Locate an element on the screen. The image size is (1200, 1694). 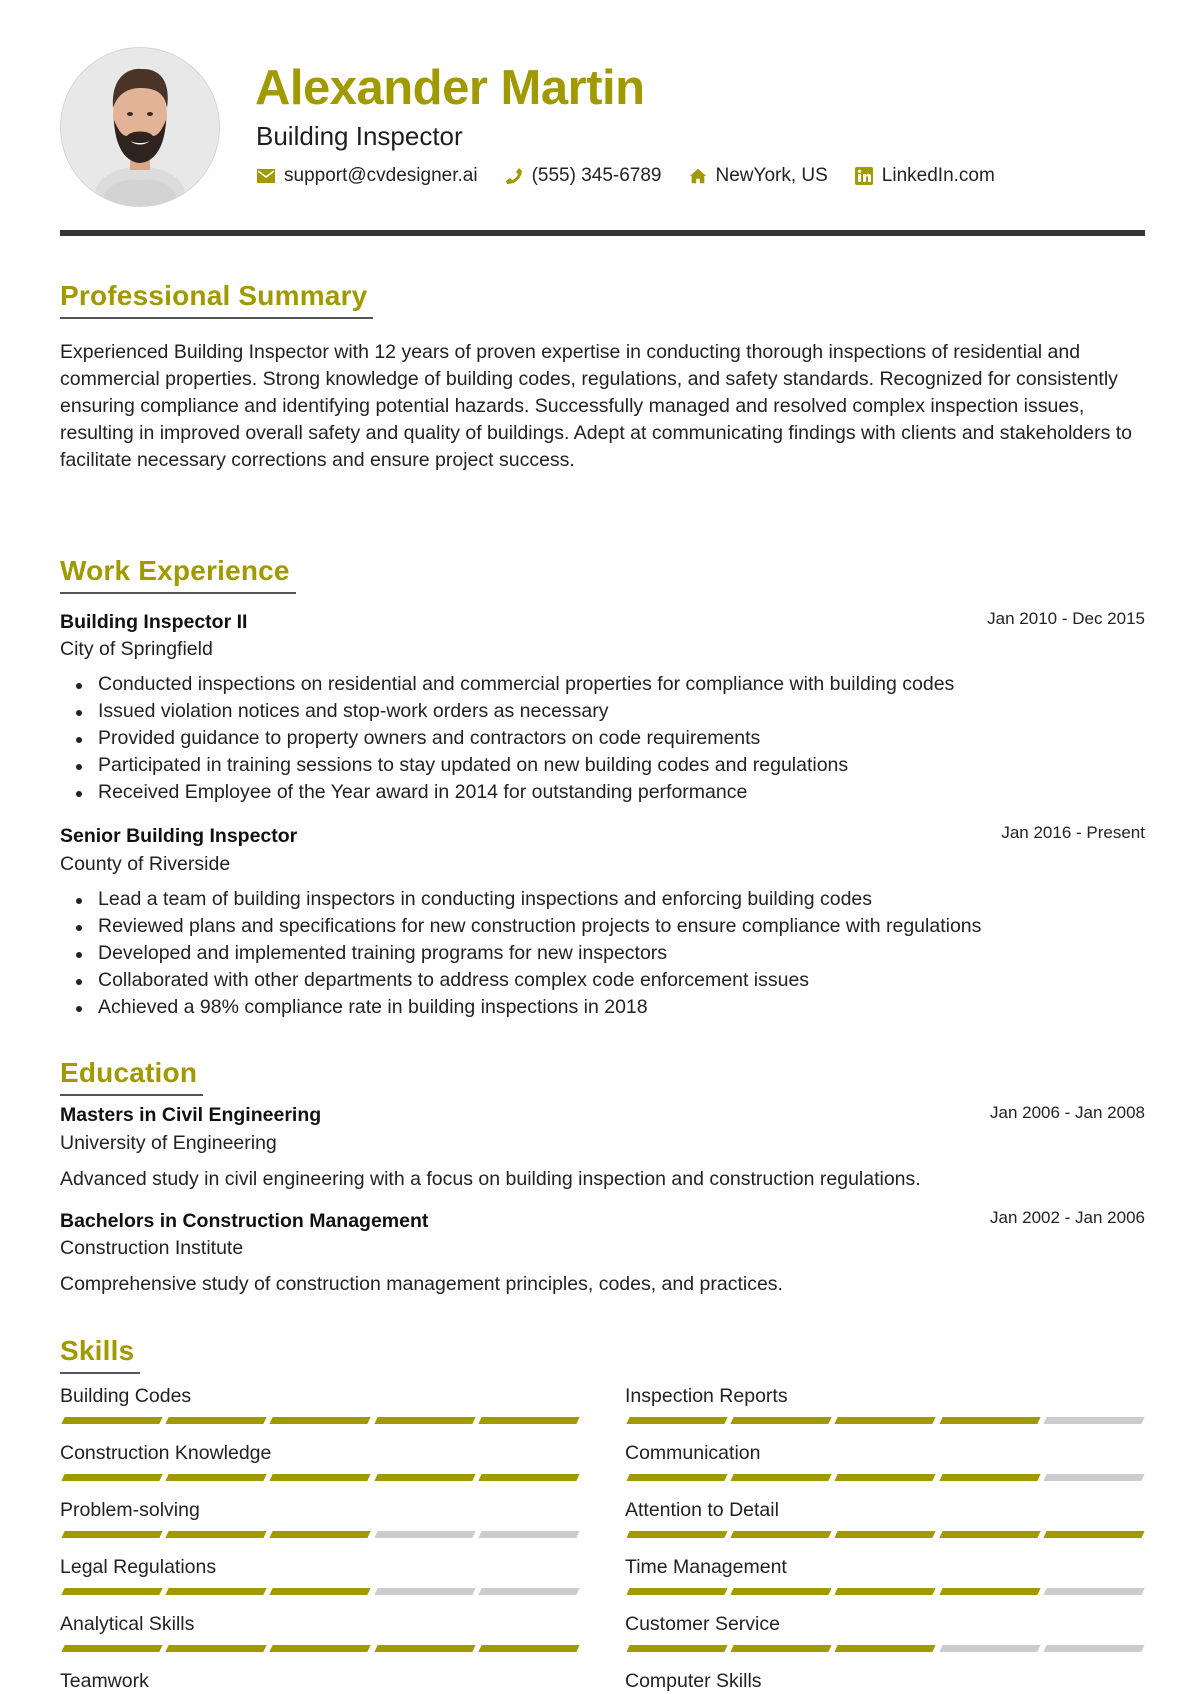
profile-photo is located at coordinates (140, 127).